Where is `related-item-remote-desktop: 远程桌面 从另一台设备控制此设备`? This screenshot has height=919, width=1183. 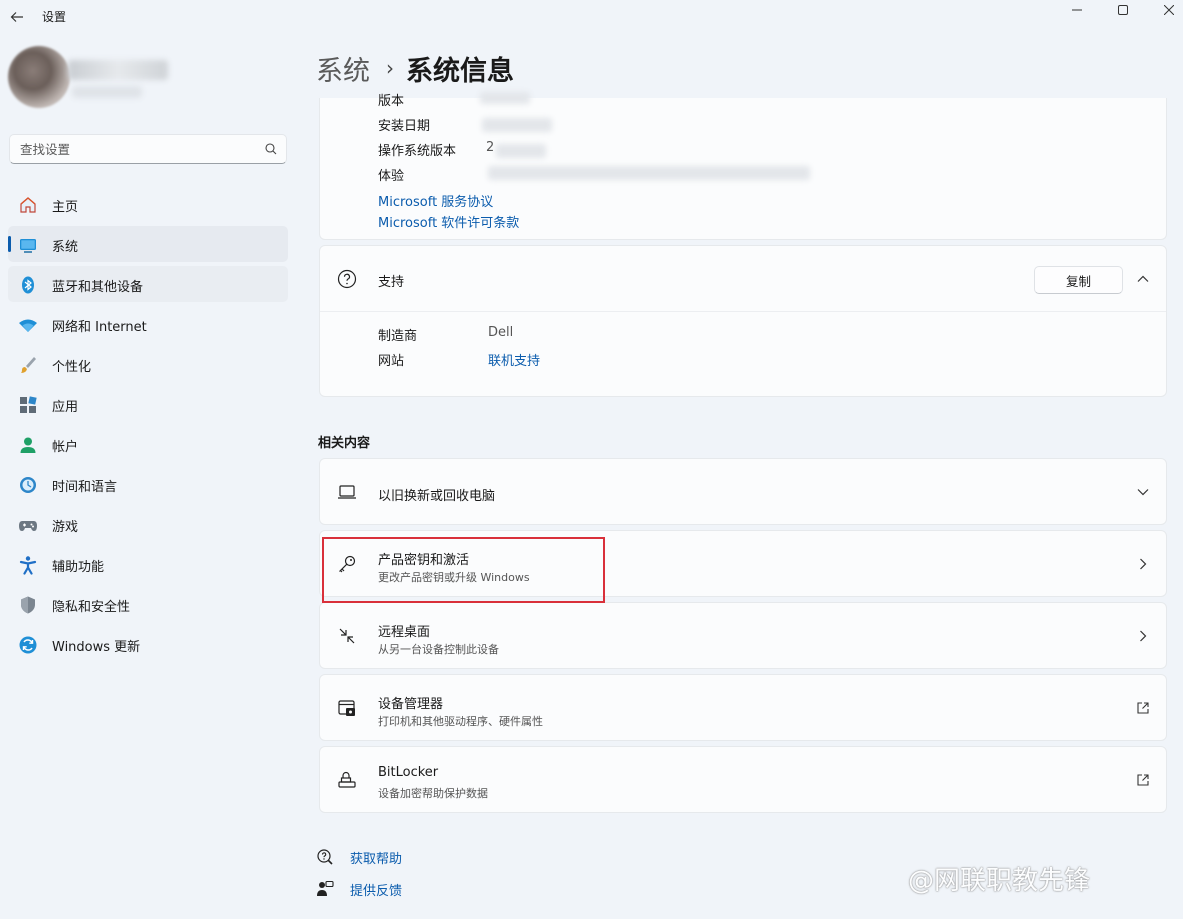 related-item-remote-desktop: 远程桌面 从另一台设备控制此设备 is located at coordinates (743, 635).